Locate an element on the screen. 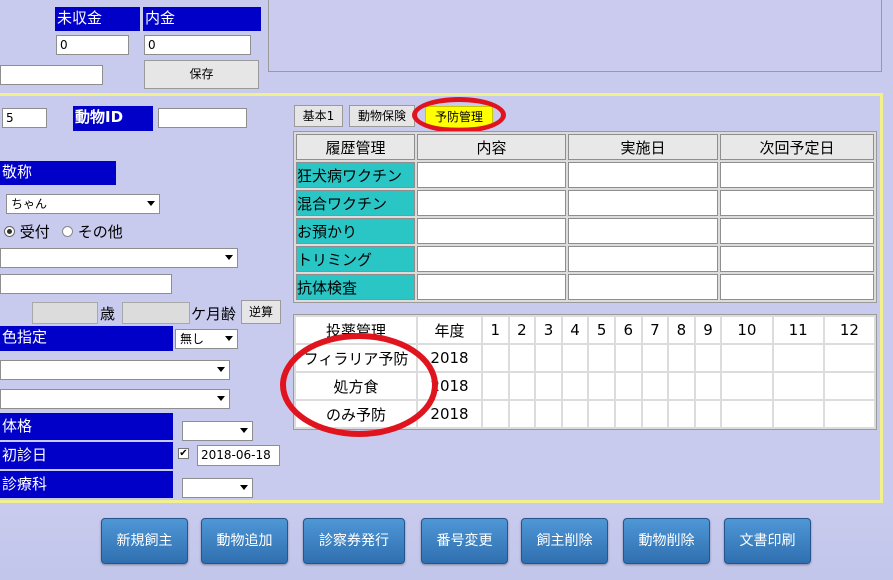 Image resolution: width=893 pixels, height=580 pixels. name-field is located at coordinates (86, 284).